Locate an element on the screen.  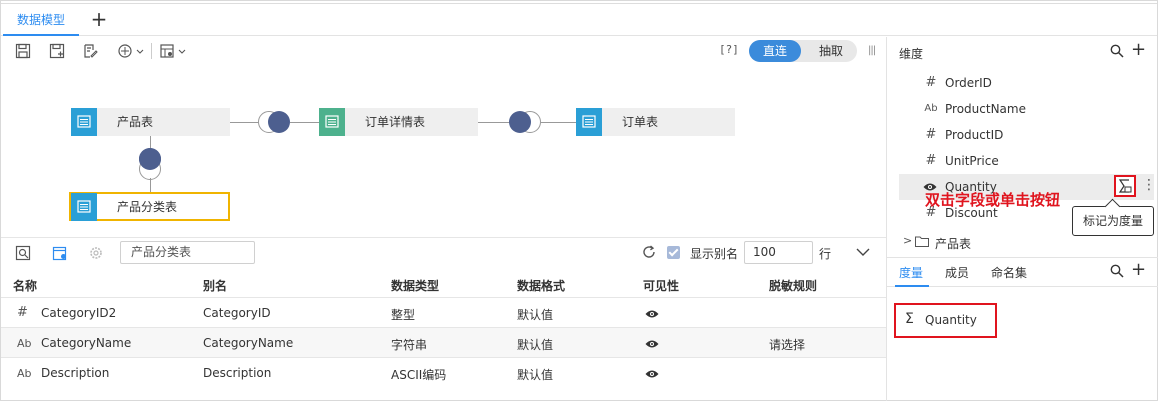
tab-named-sets: 命名集 is located at coordinates (1009, 272).